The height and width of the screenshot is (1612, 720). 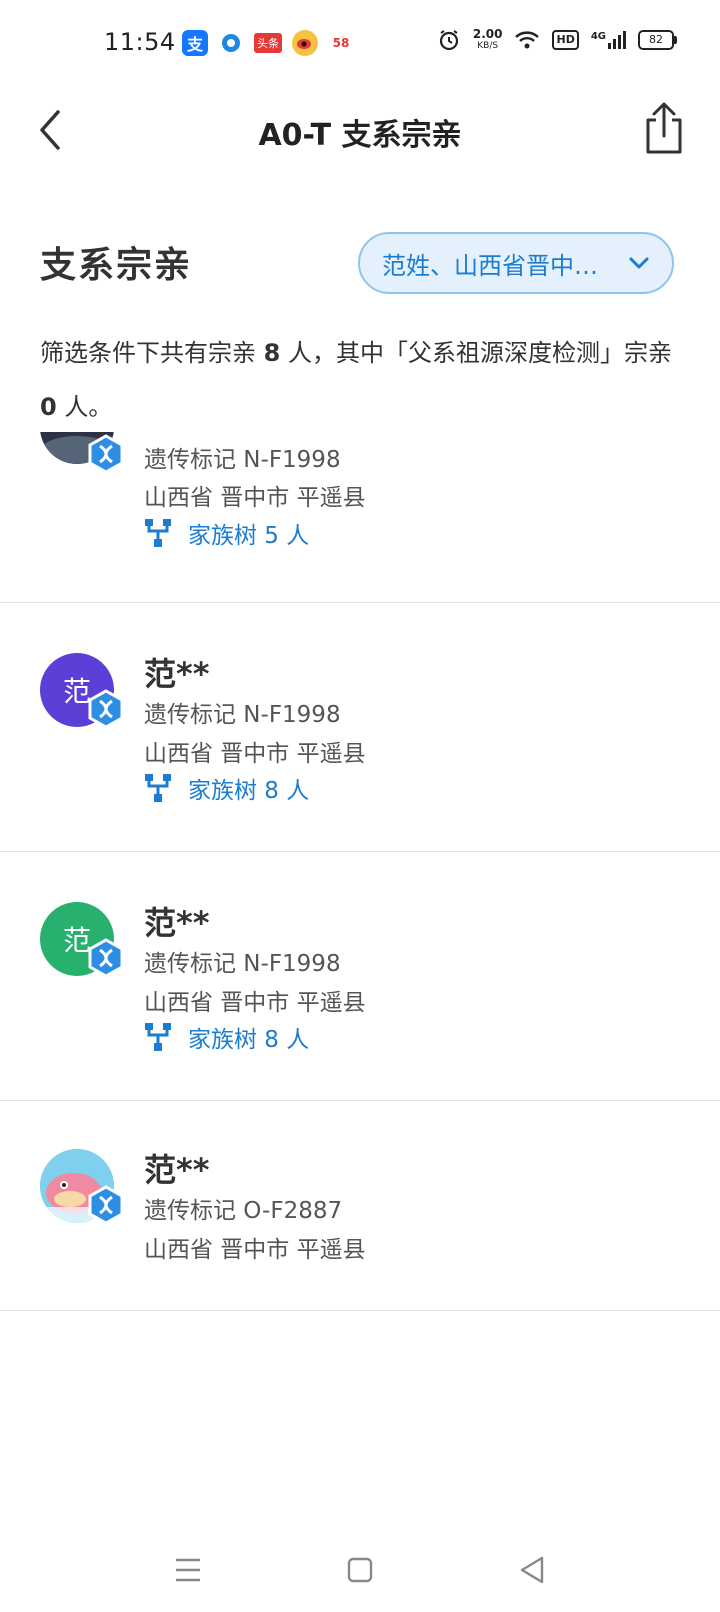 I want to click on status-bar: 11:54 支 头条 58 2.00 KB/S HD 4G 82, so click(x=360, y=45).